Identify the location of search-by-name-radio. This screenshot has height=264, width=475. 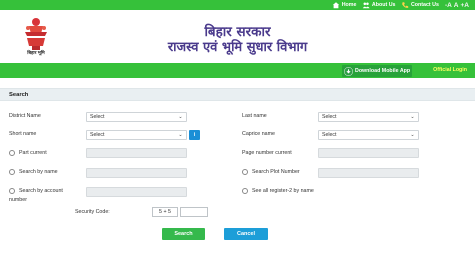
(12, 172).